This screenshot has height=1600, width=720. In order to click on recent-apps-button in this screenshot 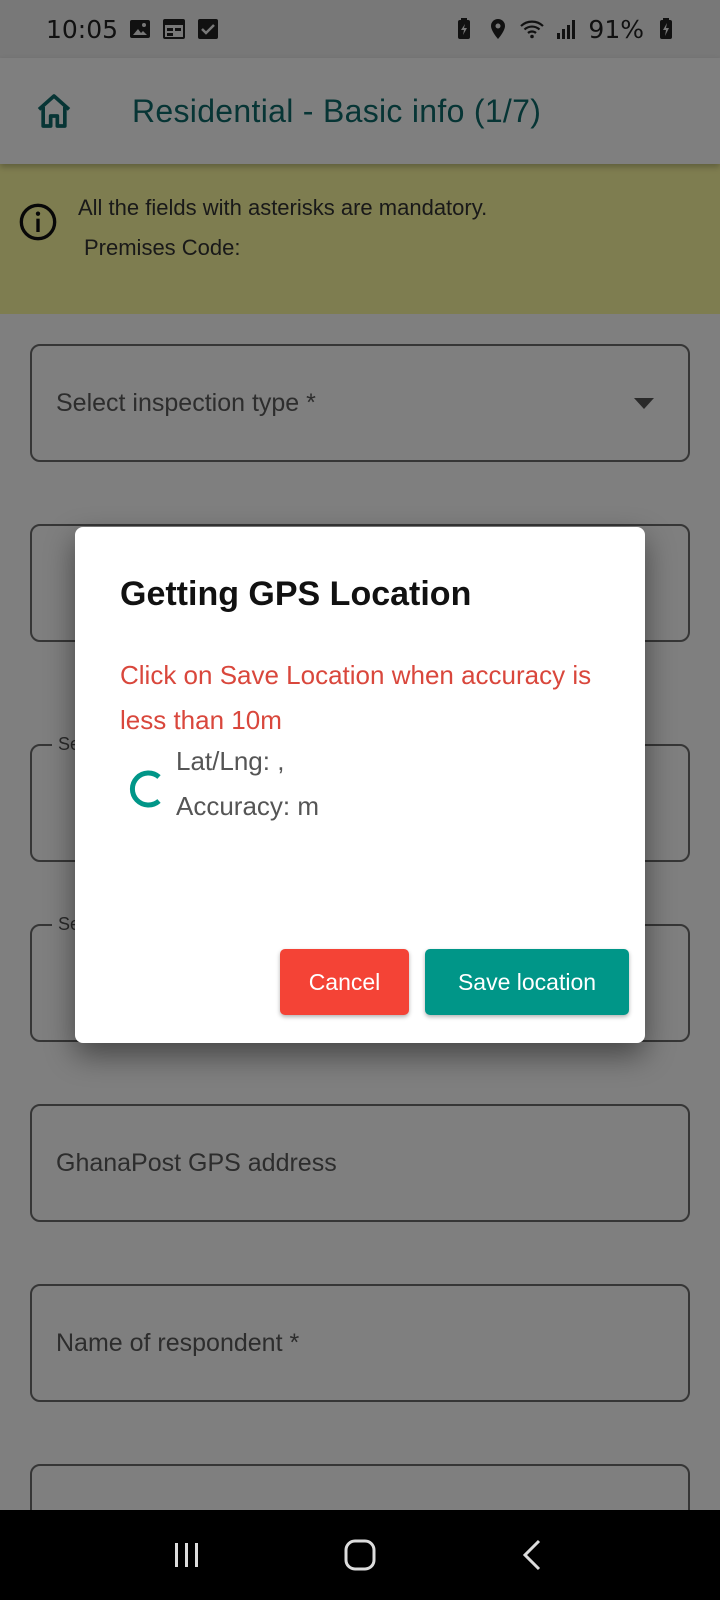, I will do `click(187, 1555)`.